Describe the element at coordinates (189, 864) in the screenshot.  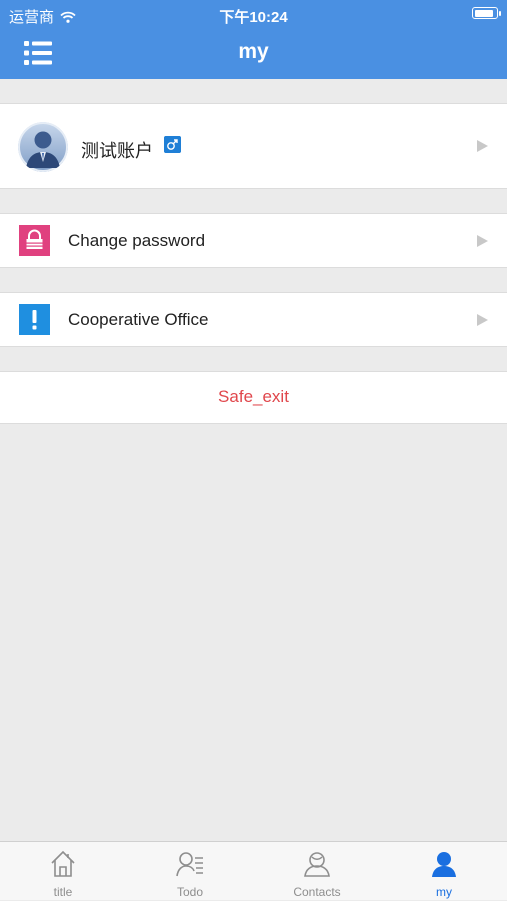
I see `todo-person-icon` at that location.